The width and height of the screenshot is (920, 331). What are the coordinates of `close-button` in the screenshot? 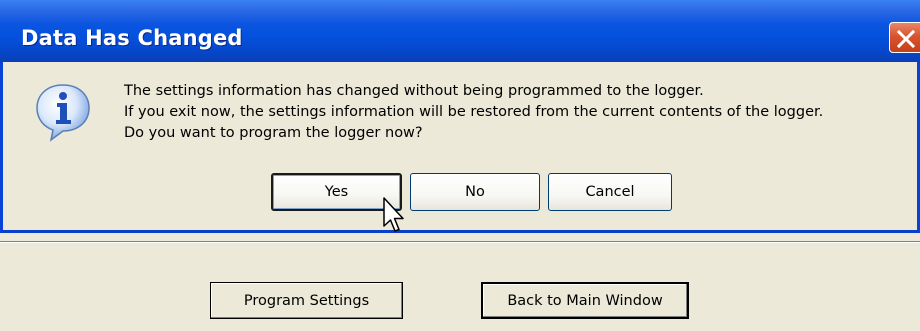 It's located at (904, 37).